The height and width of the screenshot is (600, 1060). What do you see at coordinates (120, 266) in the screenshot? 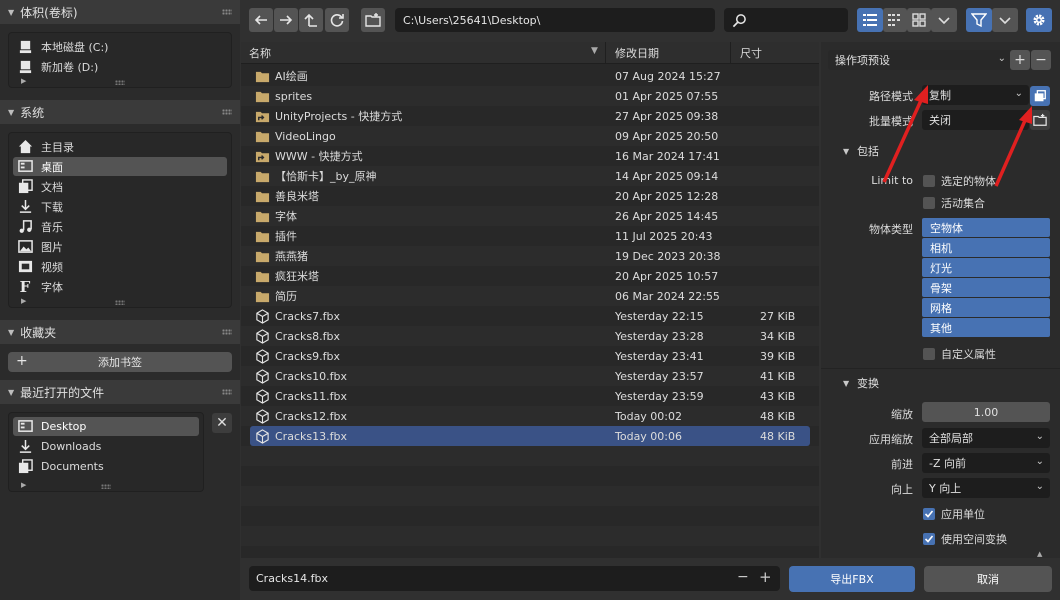
I see `system-item-videos: 视频` at bounding box center [120, 266].